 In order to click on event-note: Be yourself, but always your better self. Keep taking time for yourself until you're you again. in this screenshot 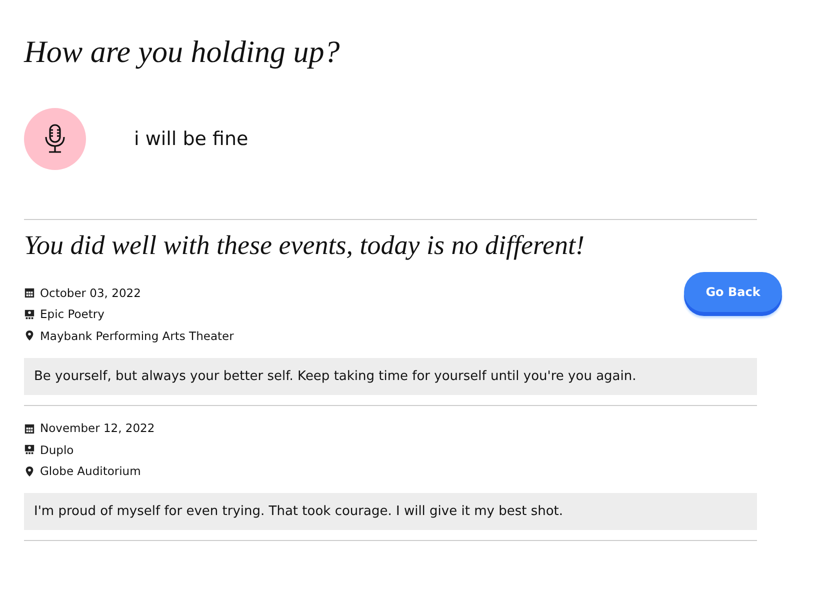, I will do `click(390, 376)`.